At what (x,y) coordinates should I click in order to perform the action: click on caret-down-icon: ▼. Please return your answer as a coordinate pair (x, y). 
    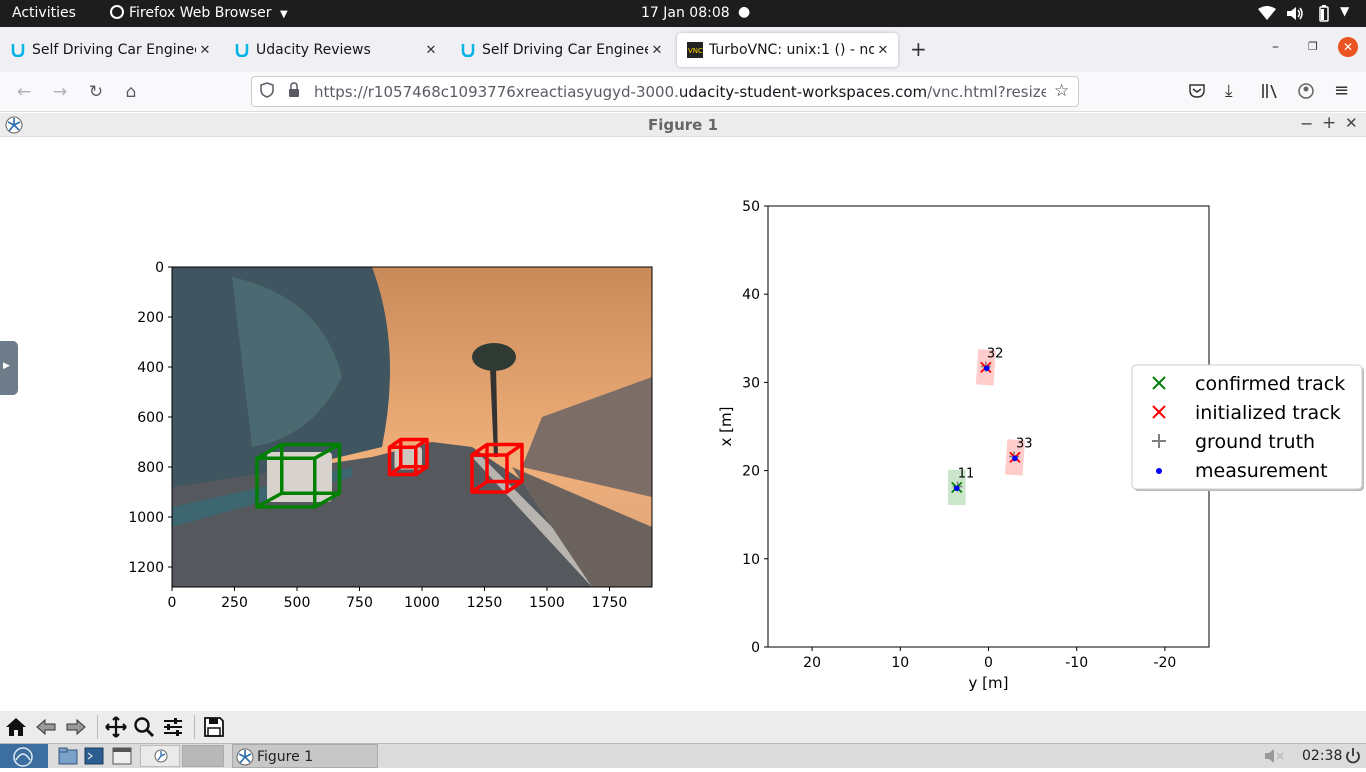
    Looking at the image, I should click on (283, 14).